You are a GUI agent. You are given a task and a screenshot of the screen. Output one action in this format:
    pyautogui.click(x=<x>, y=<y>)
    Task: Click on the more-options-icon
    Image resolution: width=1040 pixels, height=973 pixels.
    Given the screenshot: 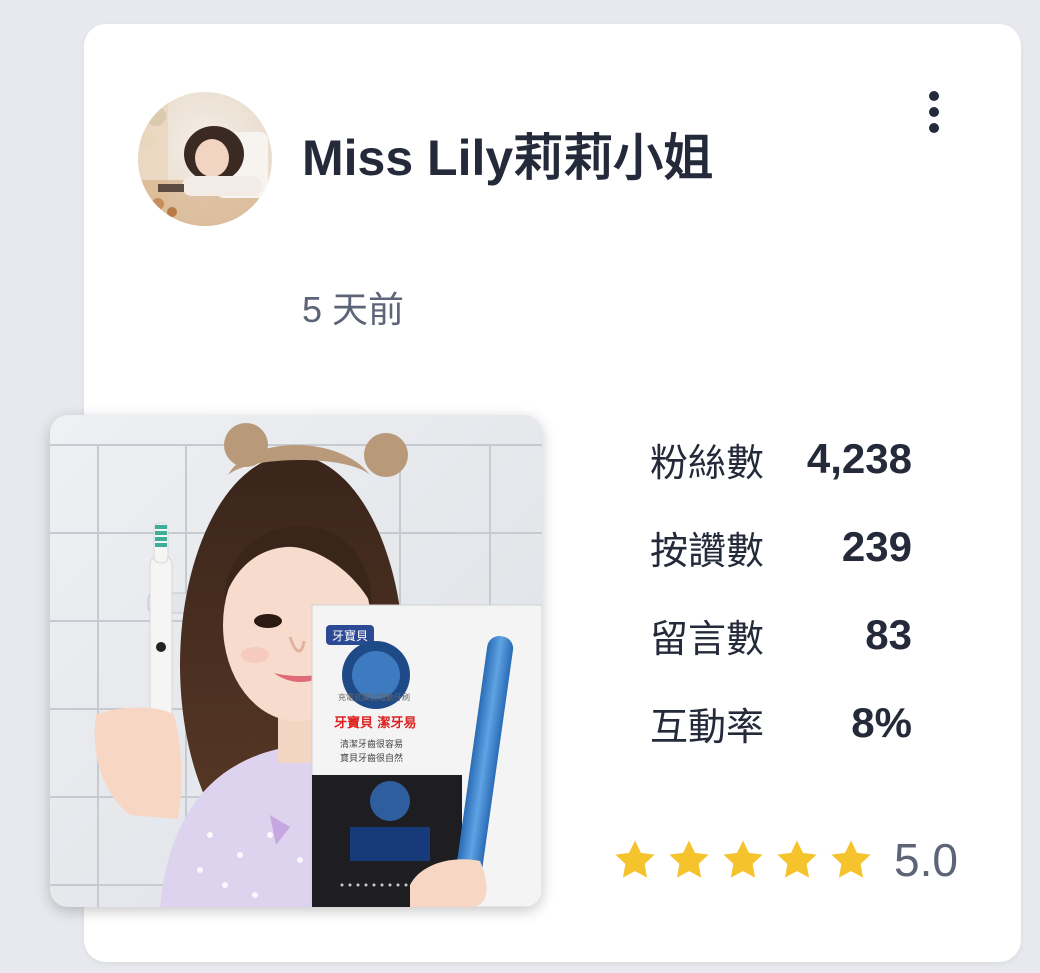 What is the action you would take?
    pyautogui.click(x=934, y=112)
    